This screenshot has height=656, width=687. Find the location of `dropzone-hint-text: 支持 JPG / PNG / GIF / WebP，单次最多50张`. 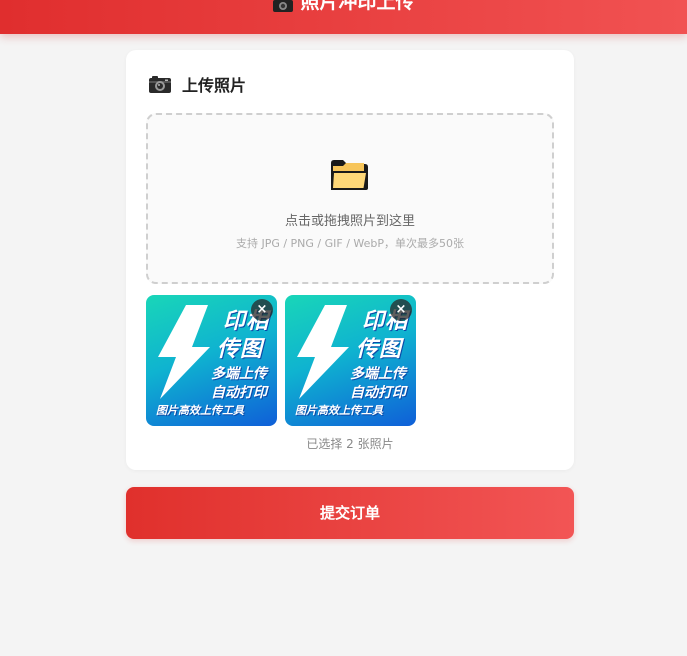

dropzone-hint-text: 支持 JPG / PNG / GIF / WebP，单次最多50张 is located at coordinates (350, 243).